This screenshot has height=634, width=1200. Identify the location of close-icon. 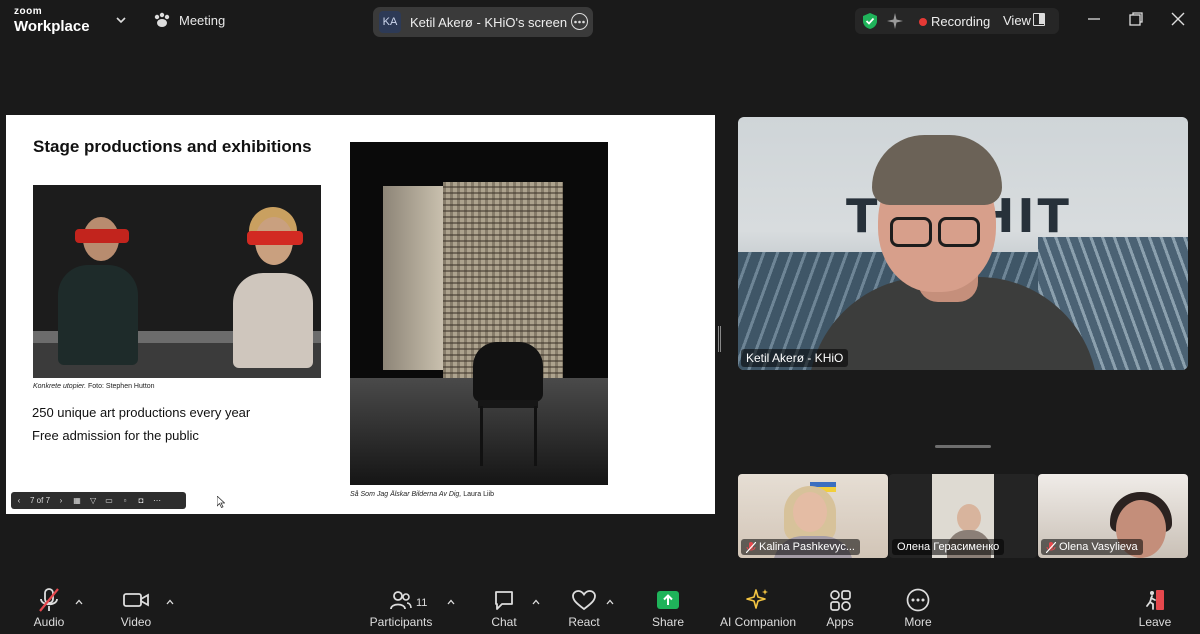
(1178, 19).